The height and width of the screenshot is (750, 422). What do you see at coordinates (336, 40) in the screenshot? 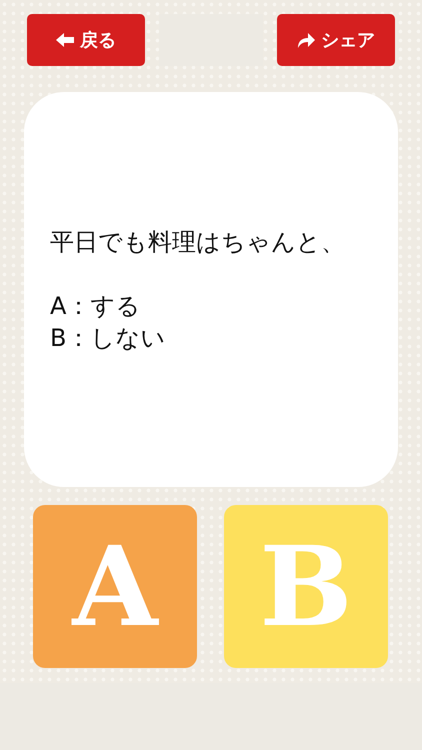
I see `share-button: シェア` at bounding box center [336, 40].